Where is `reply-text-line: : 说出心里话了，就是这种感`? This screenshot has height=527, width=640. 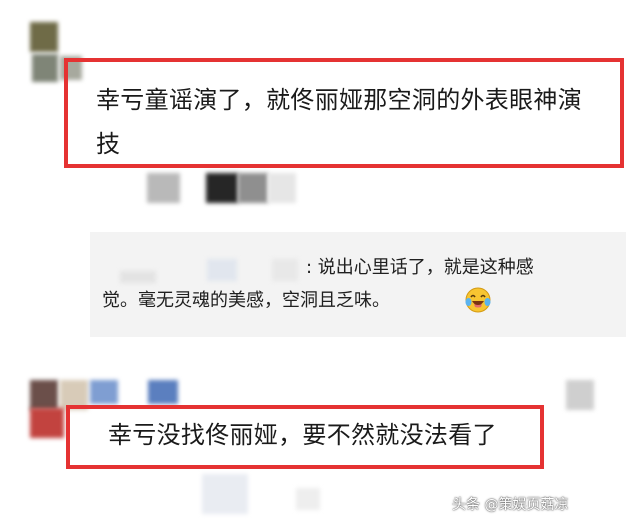 reply-text-line: : 说出心里话了，就是这种感 is located at coordinates (420, 267).